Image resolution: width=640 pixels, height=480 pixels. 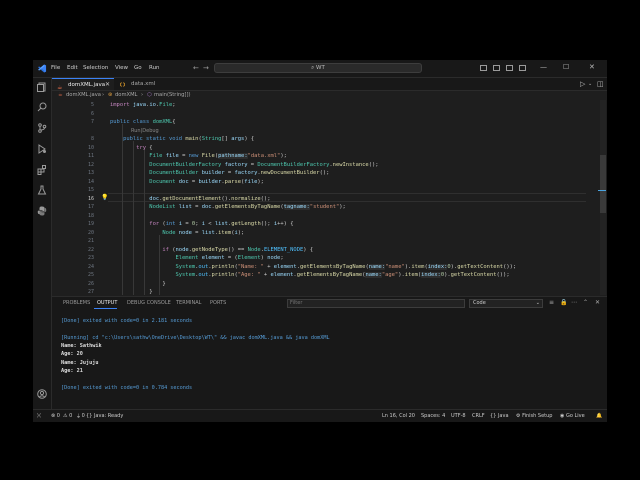 What do you see at coordinates (87, 85) in the screenshot?
I see `tab-label: domXML.java` at bounding box center [87, 85].